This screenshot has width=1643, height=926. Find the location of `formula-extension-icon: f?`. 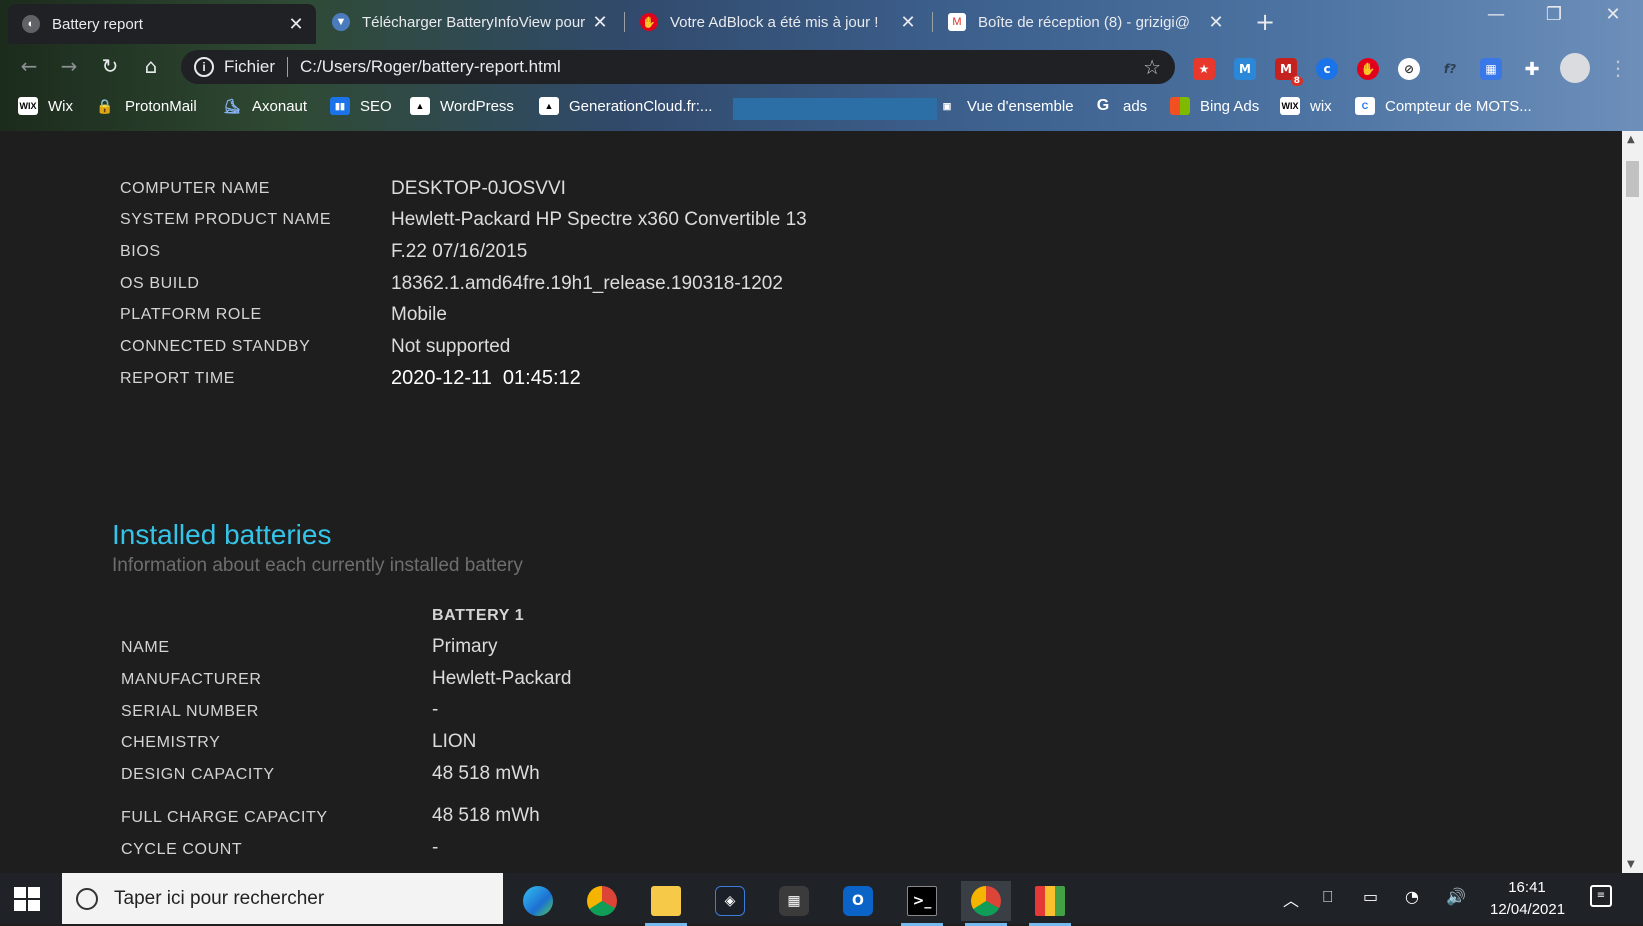

formula-extension-icon: f? is located at coordinates (1450, 69).